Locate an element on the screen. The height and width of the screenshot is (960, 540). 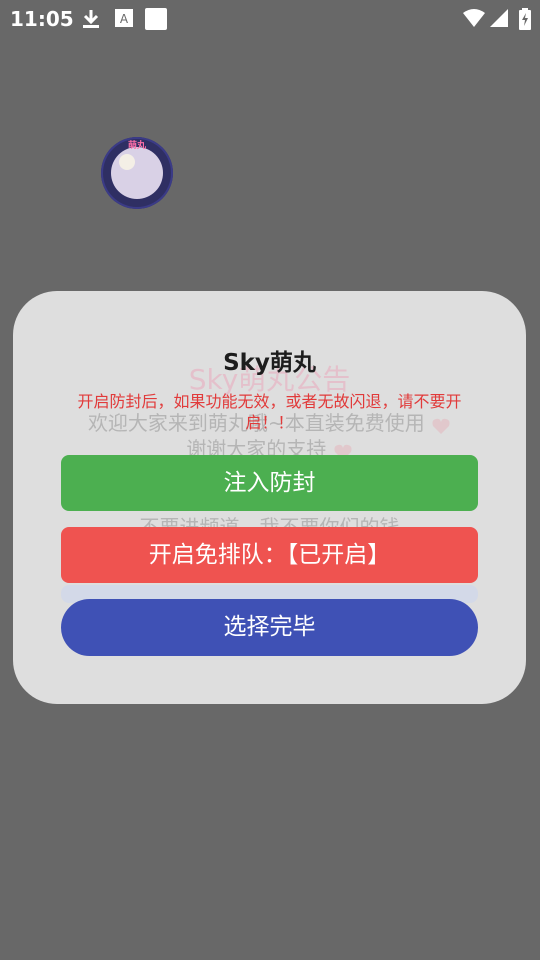
keyboard-icon: A is located at coordinates (124, 20).